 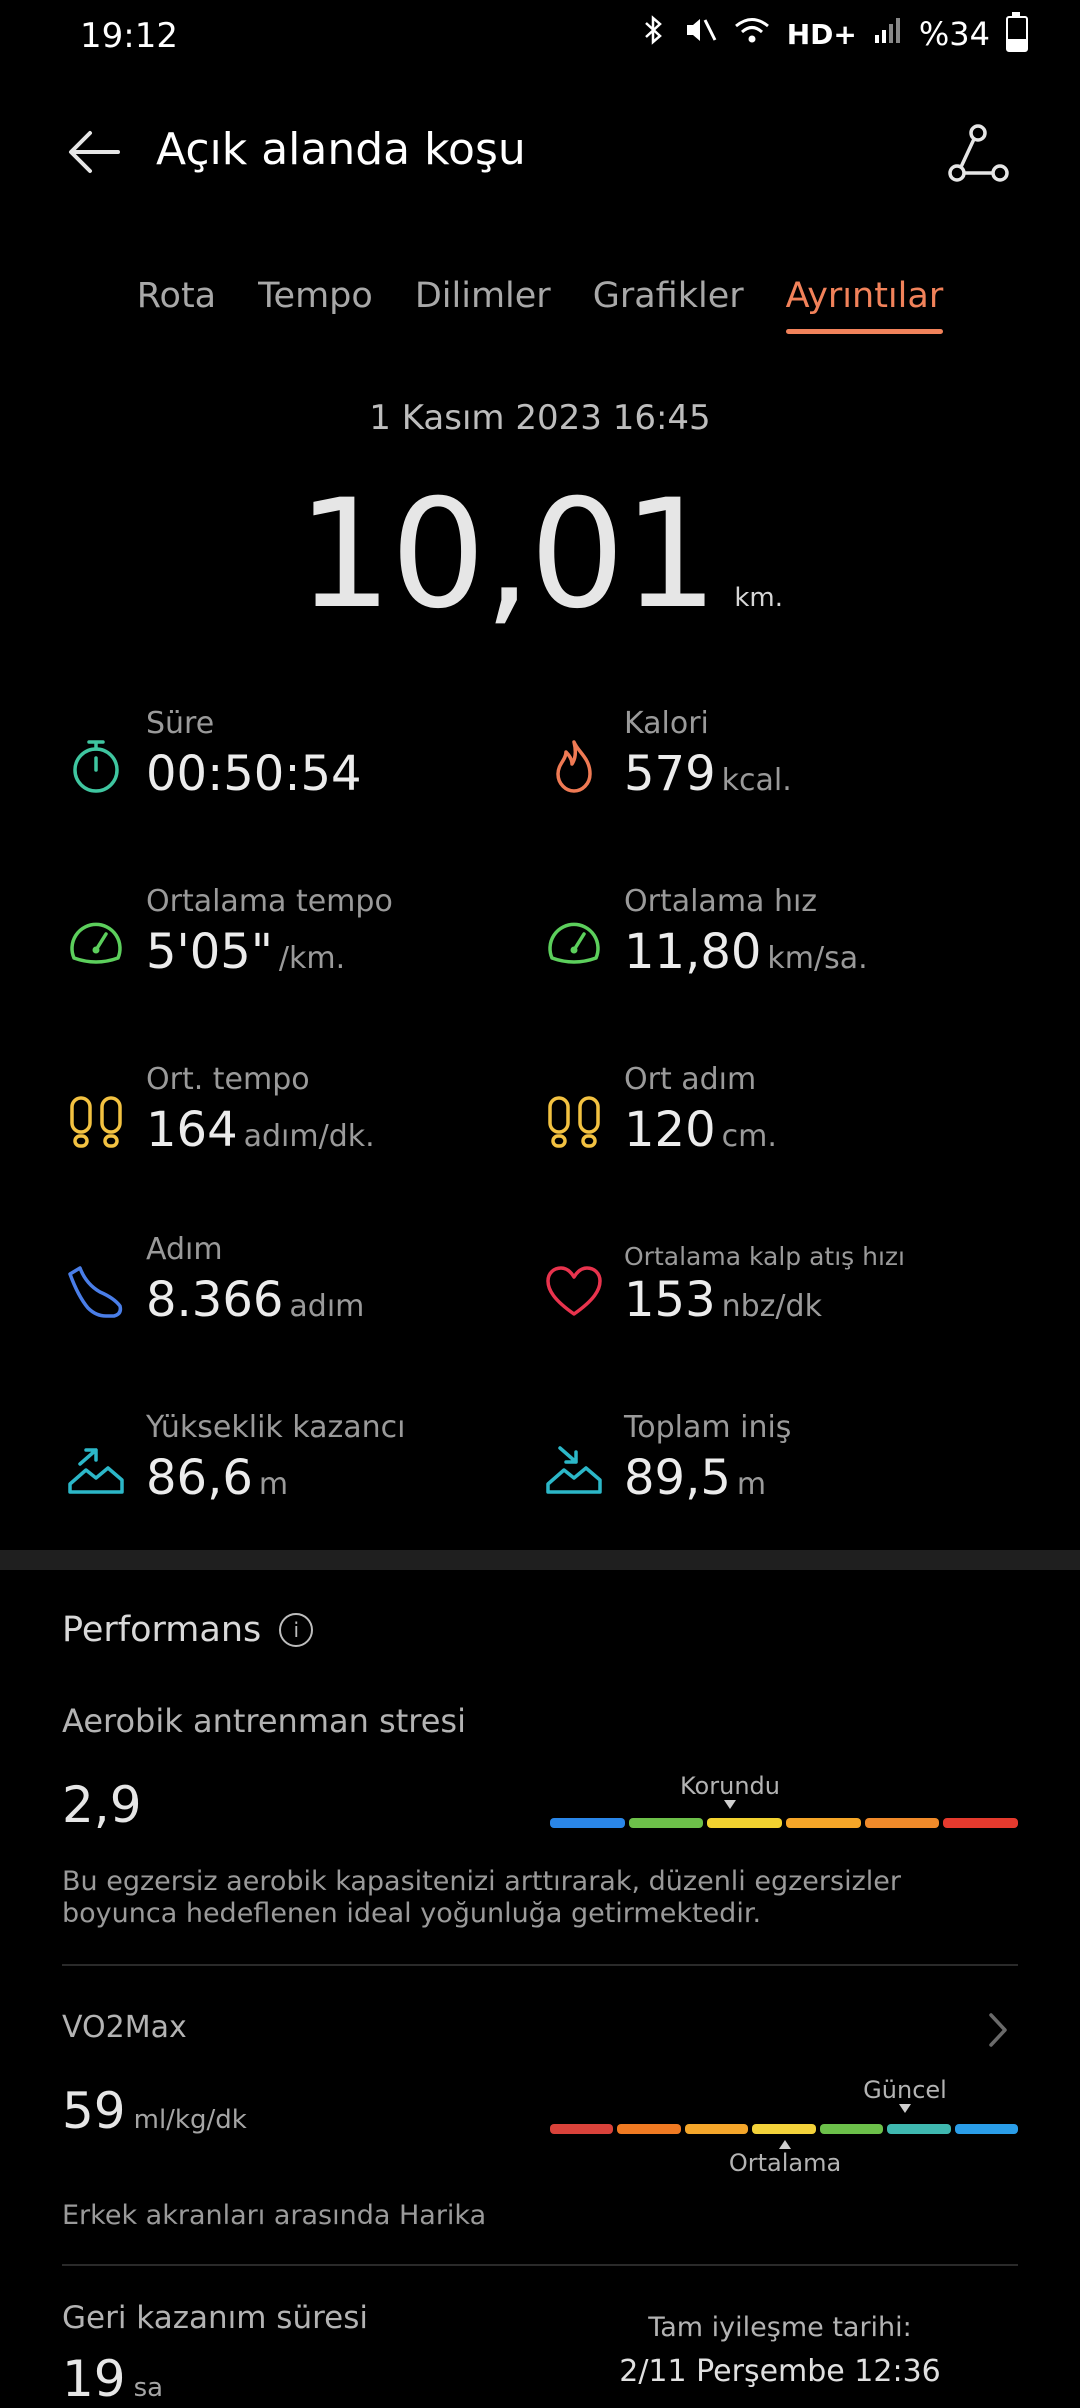 What do you see at coordinates (785, 2158) in the screenshot?
I see `average-marker: Ortalama` at bounding box center [785, 2158].